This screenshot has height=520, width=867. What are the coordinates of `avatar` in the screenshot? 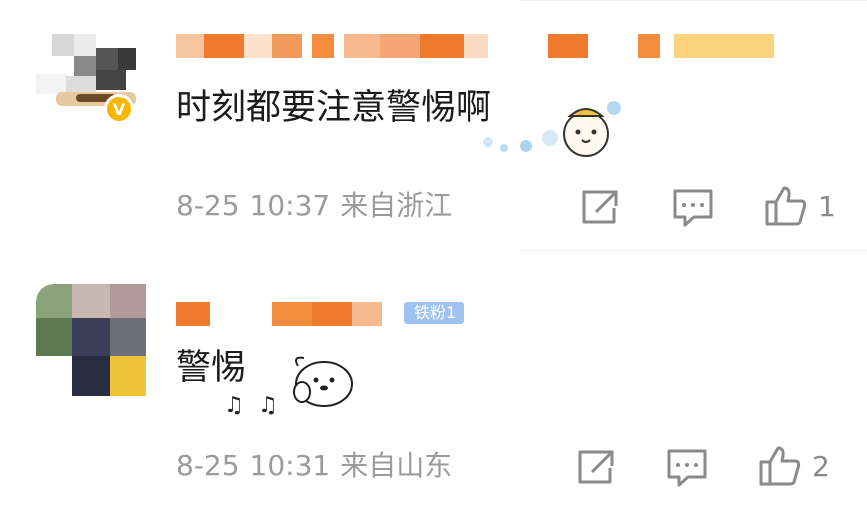 It's located at (91, 340).